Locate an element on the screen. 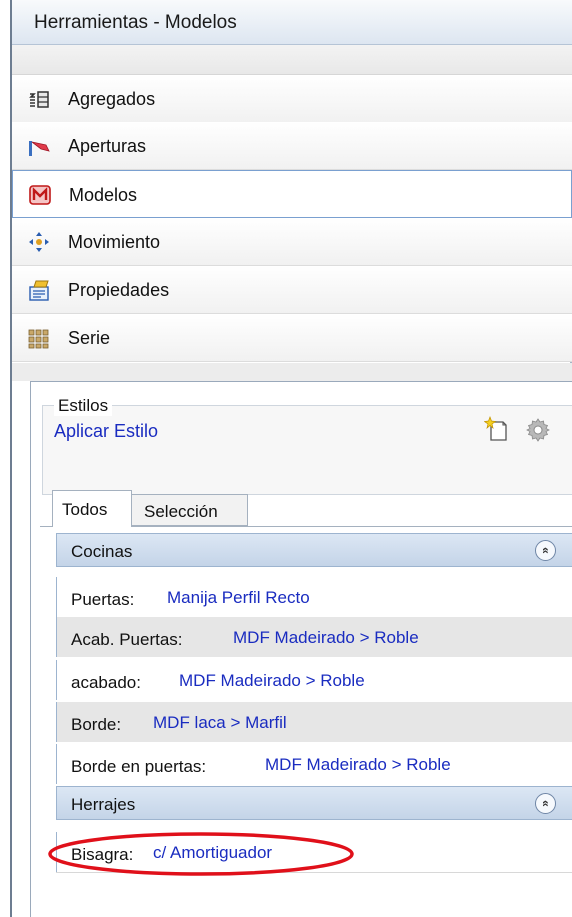  property-row-acab-puertas: Acab. Puertas: MDF Madeirado > Roble is located at coordinates (314, 637).